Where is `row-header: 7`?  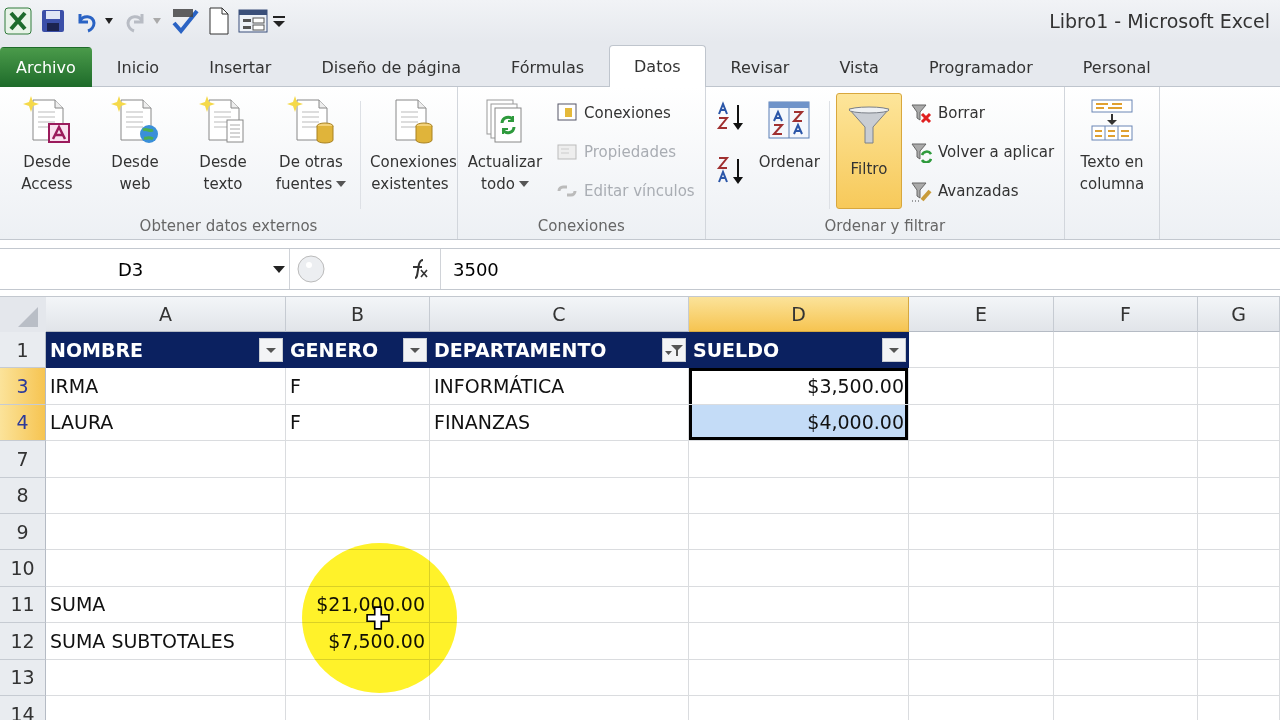
row-header: 7 is located at coordinates (23, 459).